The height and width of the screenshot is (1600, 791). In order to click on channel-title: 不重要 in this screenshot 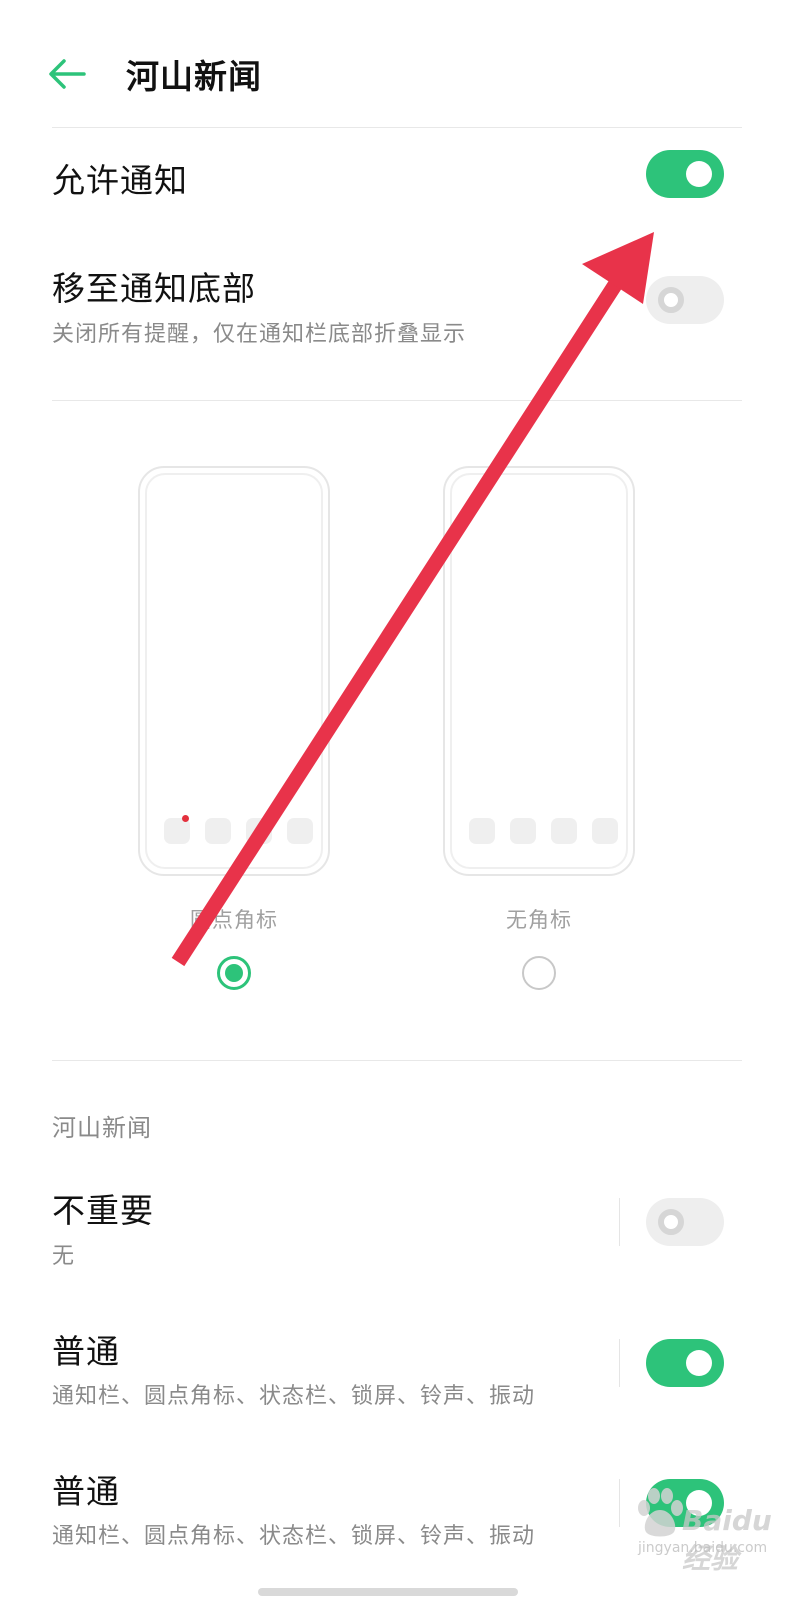, I will do `click(103, 1210)`.